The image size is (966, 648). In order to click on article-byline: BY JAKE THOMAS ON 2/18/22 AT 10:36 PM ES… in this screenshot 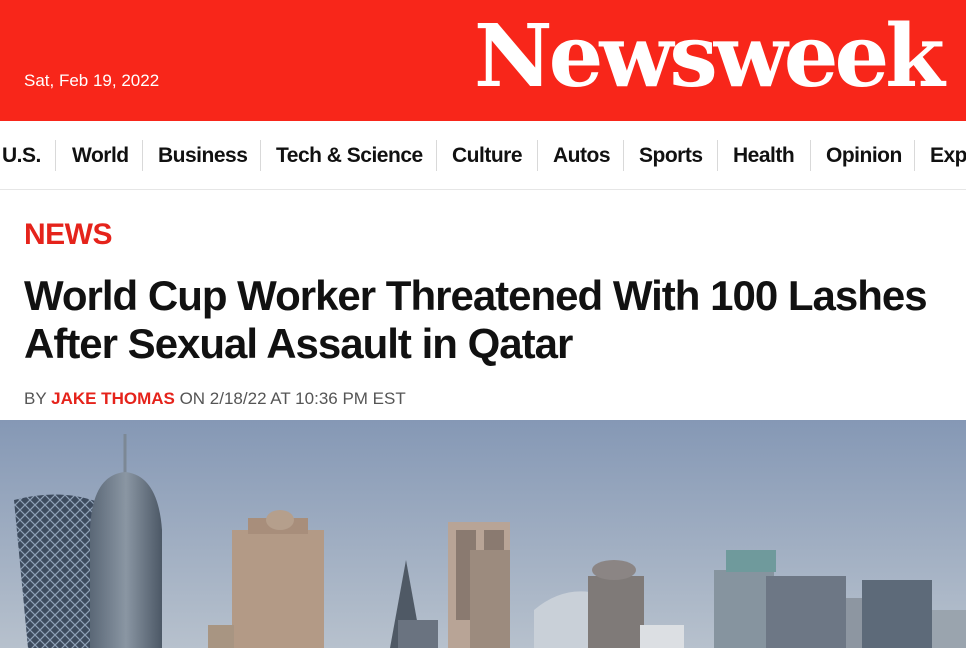, I will do `click(215, 399)`.